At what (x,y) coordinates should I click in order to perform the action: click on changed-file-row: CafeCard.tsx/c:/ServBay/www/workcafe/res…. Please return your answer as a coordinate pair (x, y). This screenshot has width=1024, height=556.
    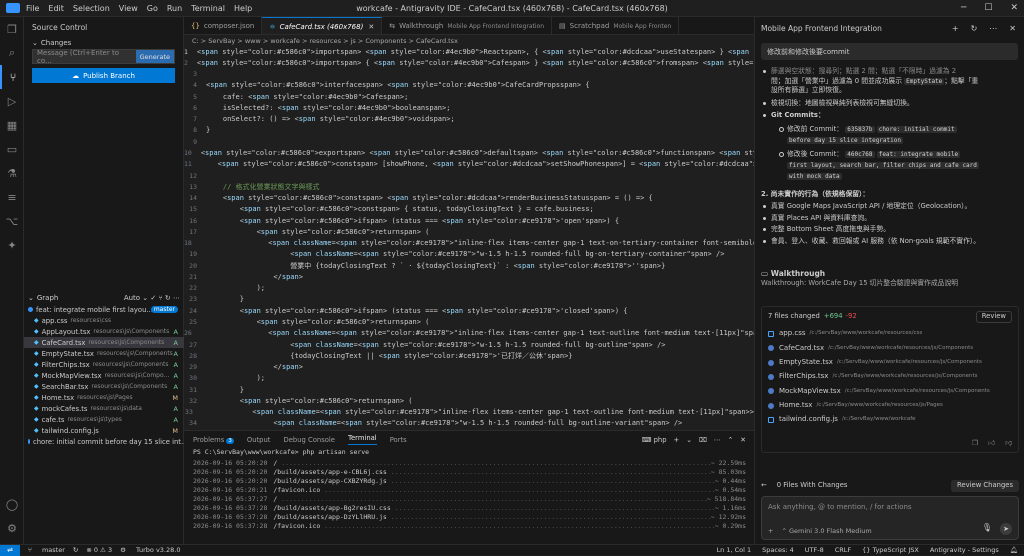
    Looking at the image, I should click on (890, 348).